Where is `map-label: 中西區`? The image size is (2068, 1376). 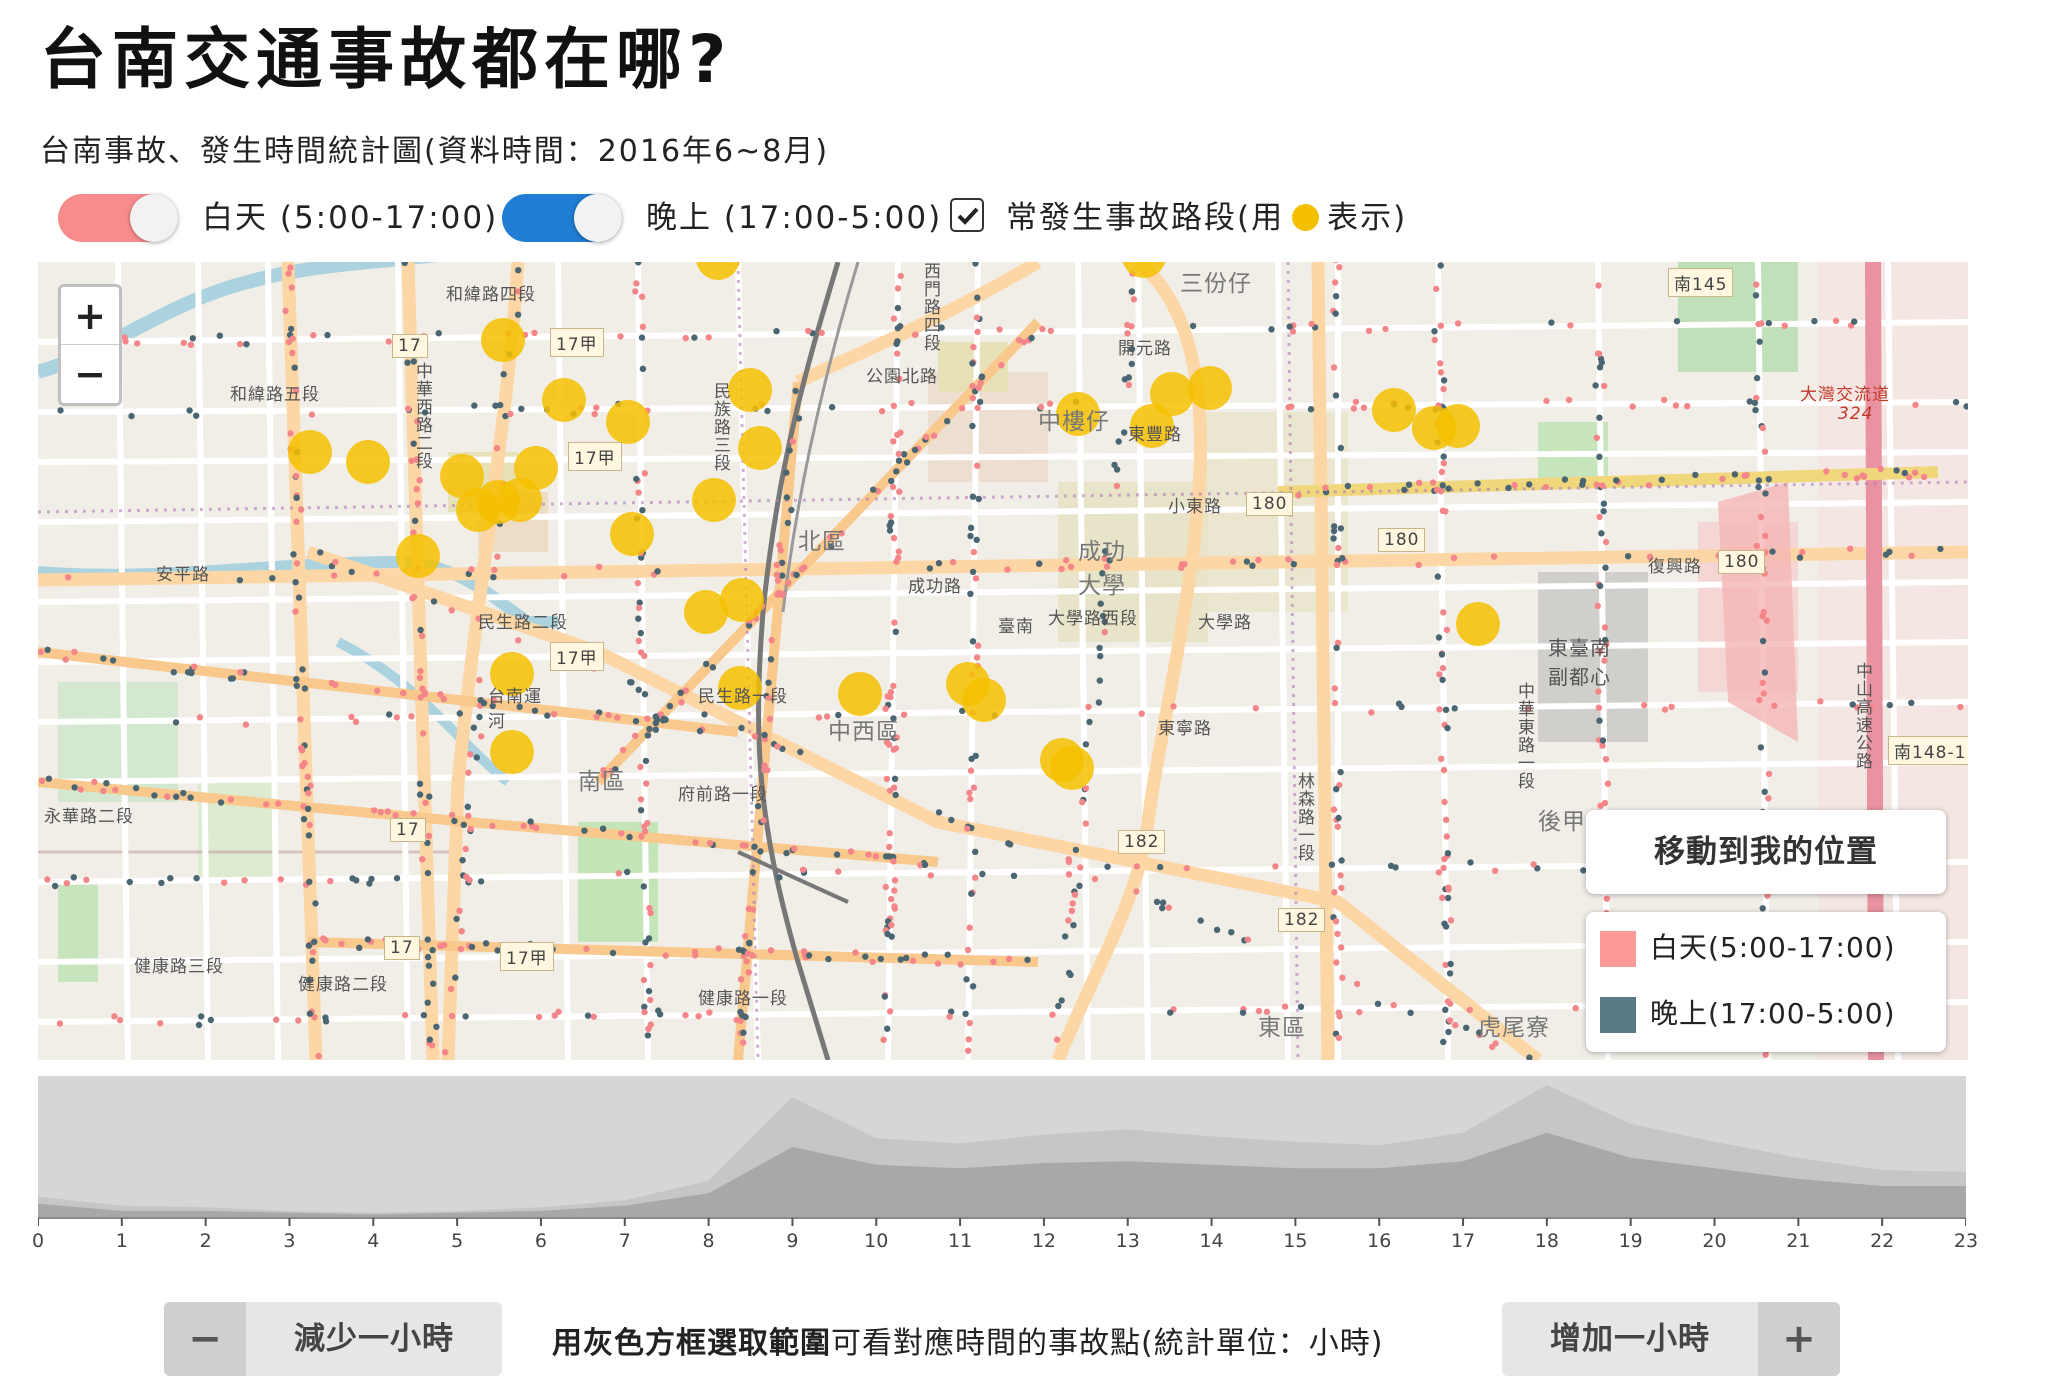
map-label: 中西區 is located at coordinates (864, 732).